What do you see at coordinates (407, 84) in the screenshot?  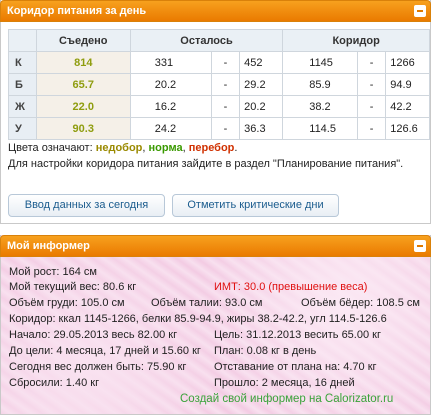 I see `cor-max: 94.9` at bounding box center [407, 84].